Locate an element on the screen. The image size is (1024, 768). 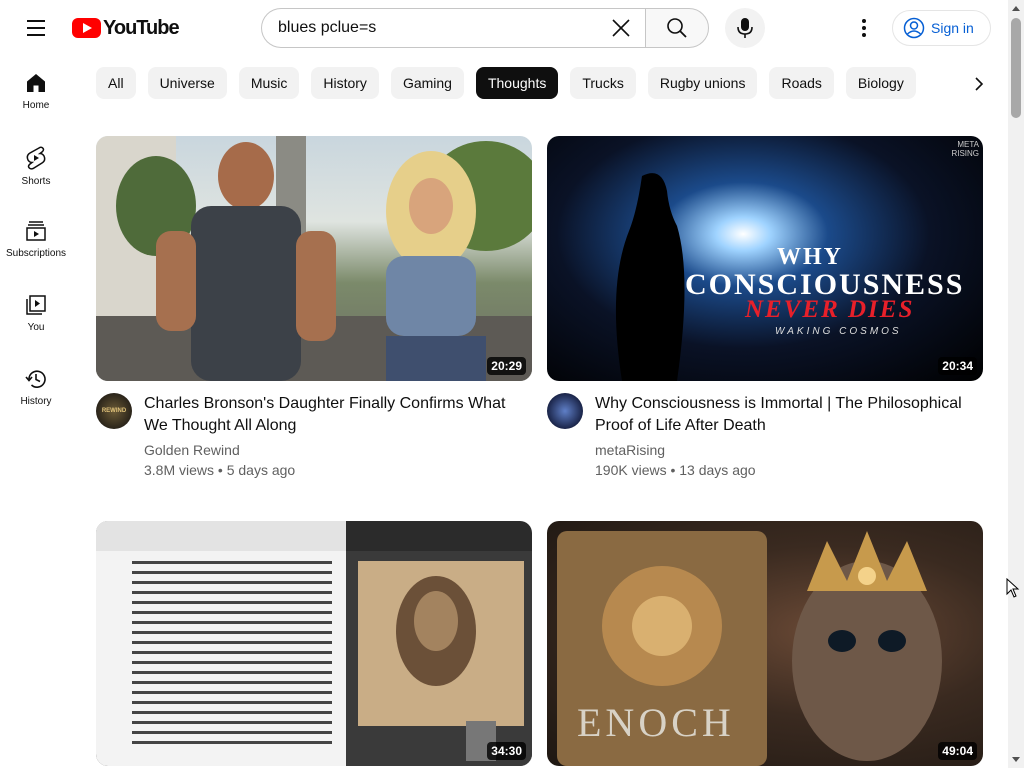
video-thumbnail: 20:29 is located at coordinates (314, 258).